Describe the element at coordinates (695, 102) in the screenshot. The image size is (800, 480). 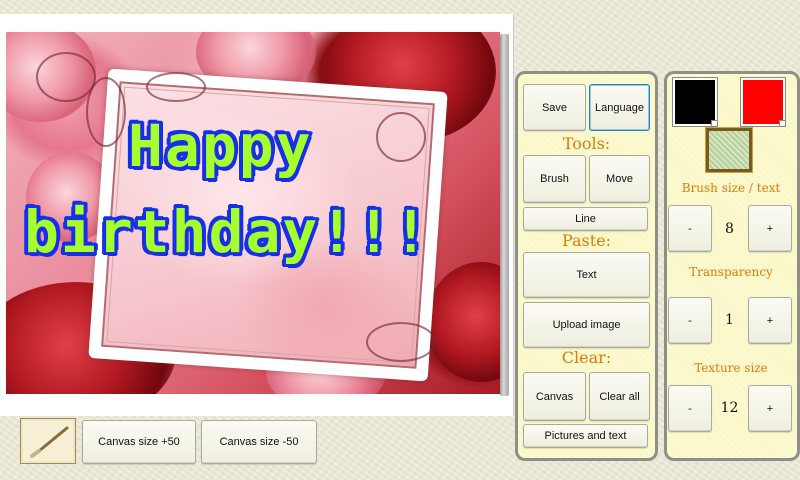
I see `primary-color-swatch` at that location.